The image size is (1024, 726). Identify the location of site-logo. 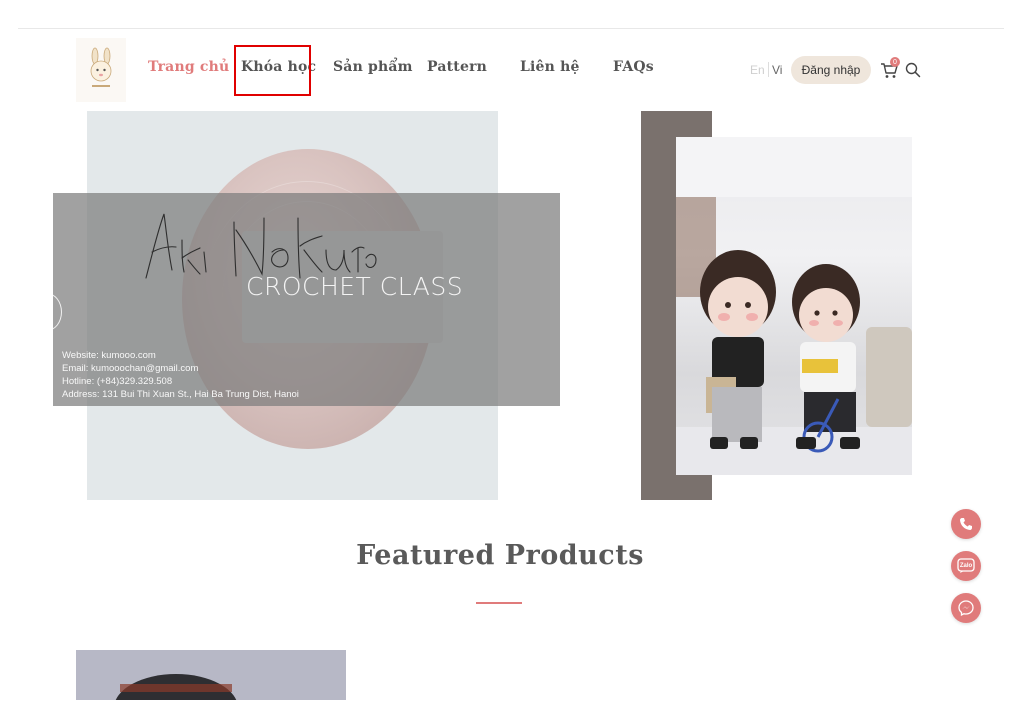
(101, 70).